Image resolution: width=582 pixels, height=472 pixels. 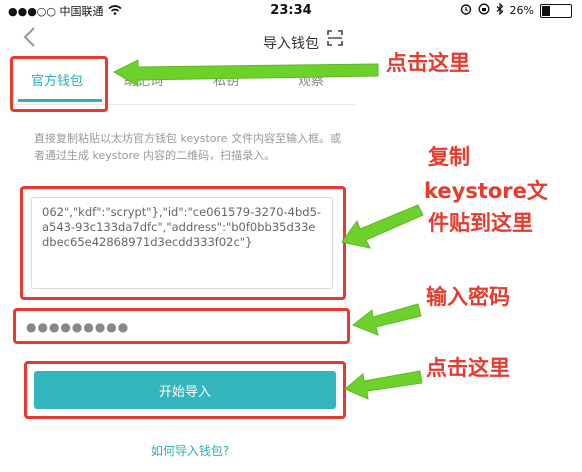 I want to click on status-right: 26%, so click(x=516, y=10).